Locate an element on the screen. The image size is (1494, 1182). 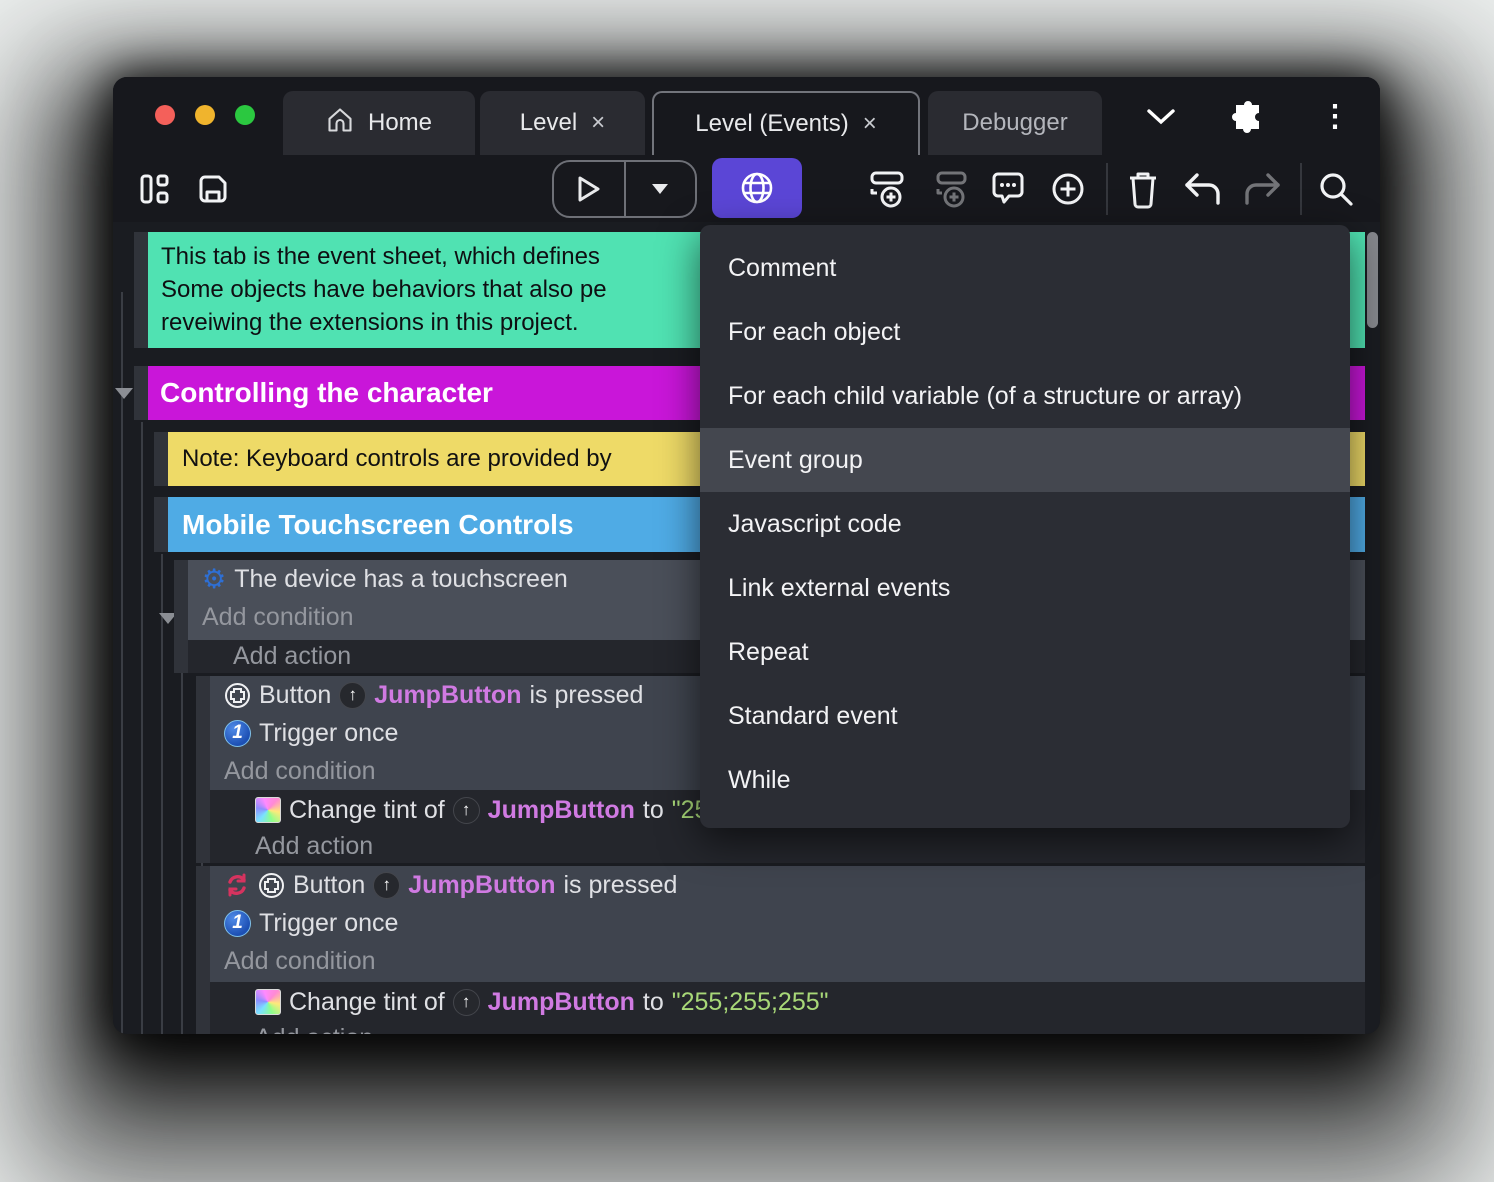
tab-home: Home is located at coordinates (379, 123).